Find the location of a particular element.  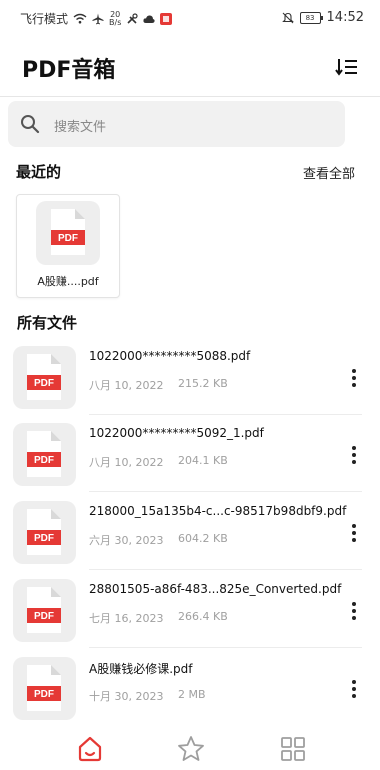

file-date: 十月 30, 2023 is located at coordinates (126, 696).